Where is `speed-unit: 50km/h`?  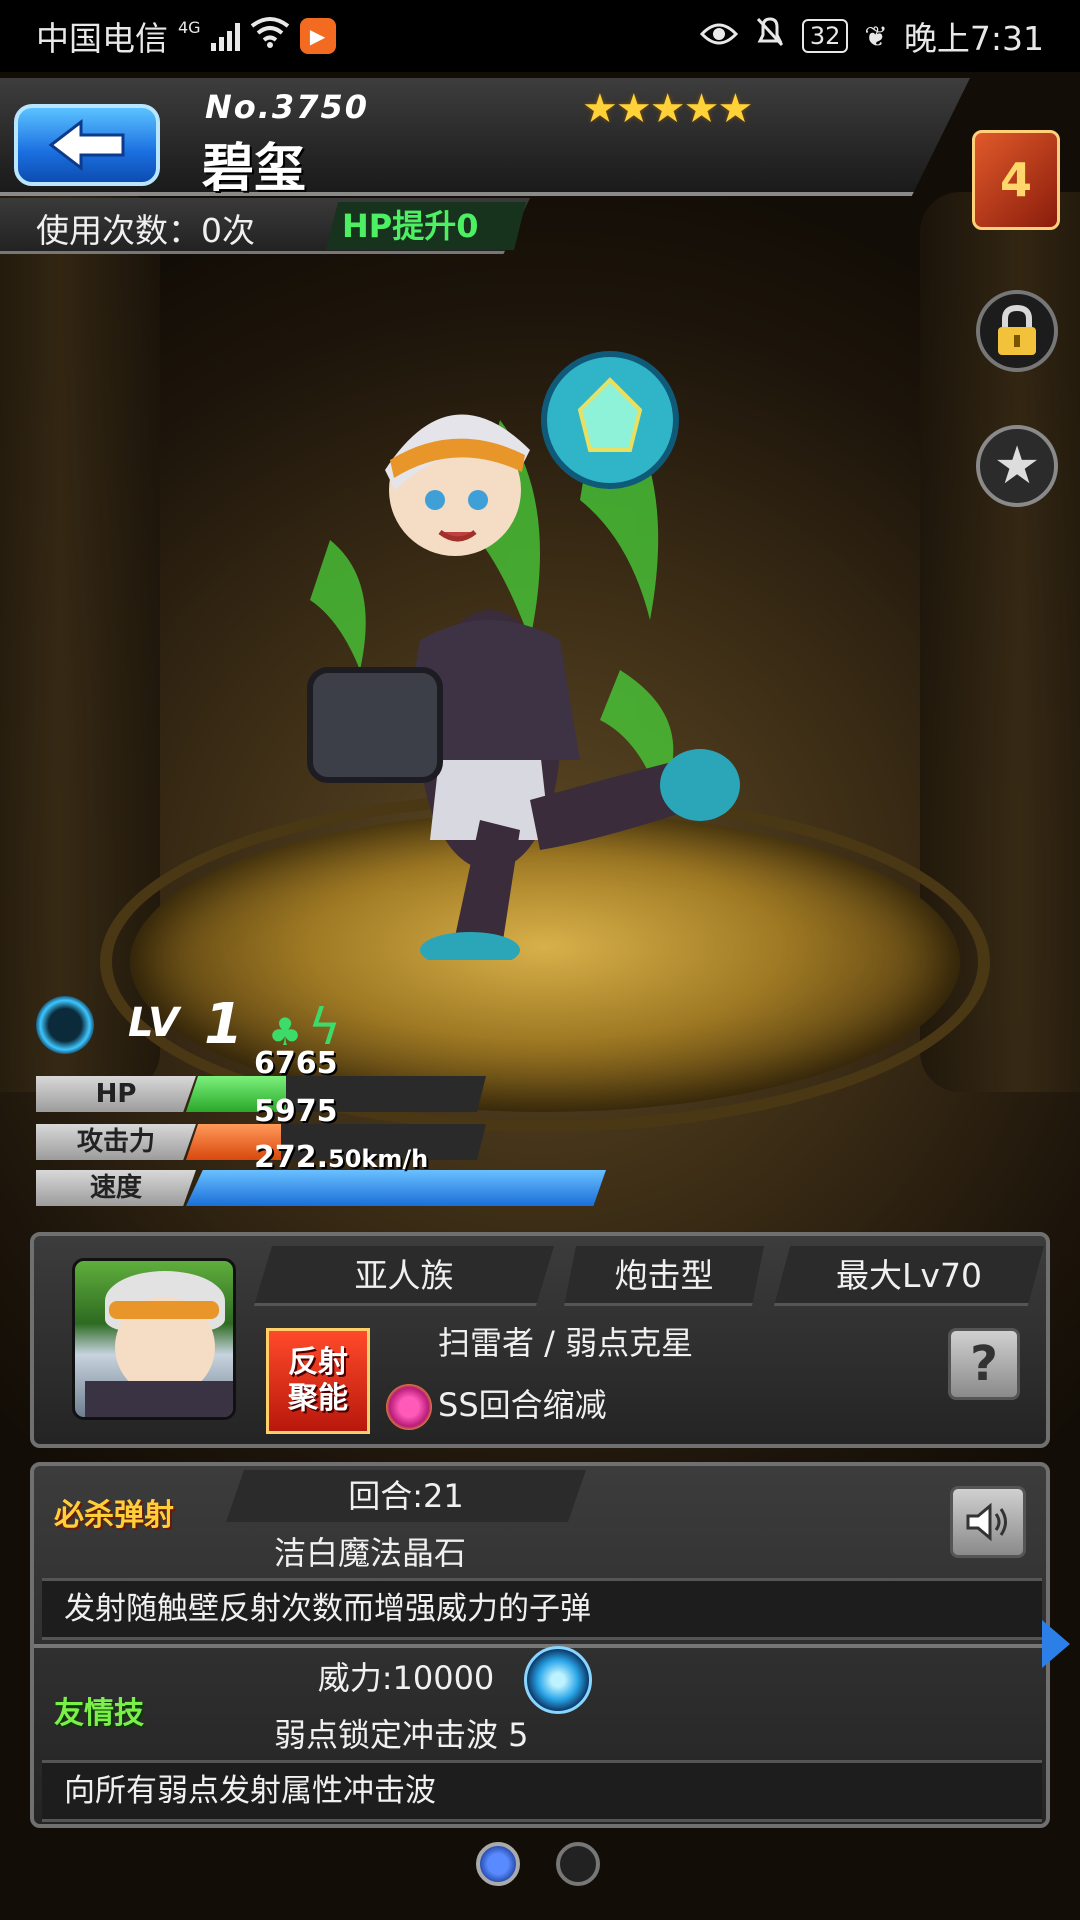
speed-unit: 50km/h is located at coordinates (378, 1159).